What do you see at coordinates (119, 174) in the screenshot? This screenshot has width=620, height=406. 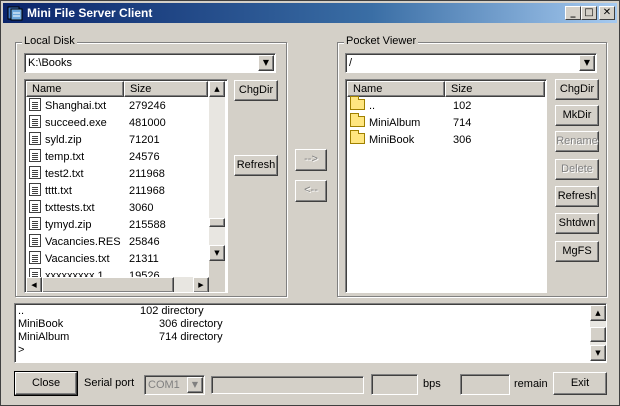 I see `local-file-row: test2.txt 211968` at bounding box center [119, 174].